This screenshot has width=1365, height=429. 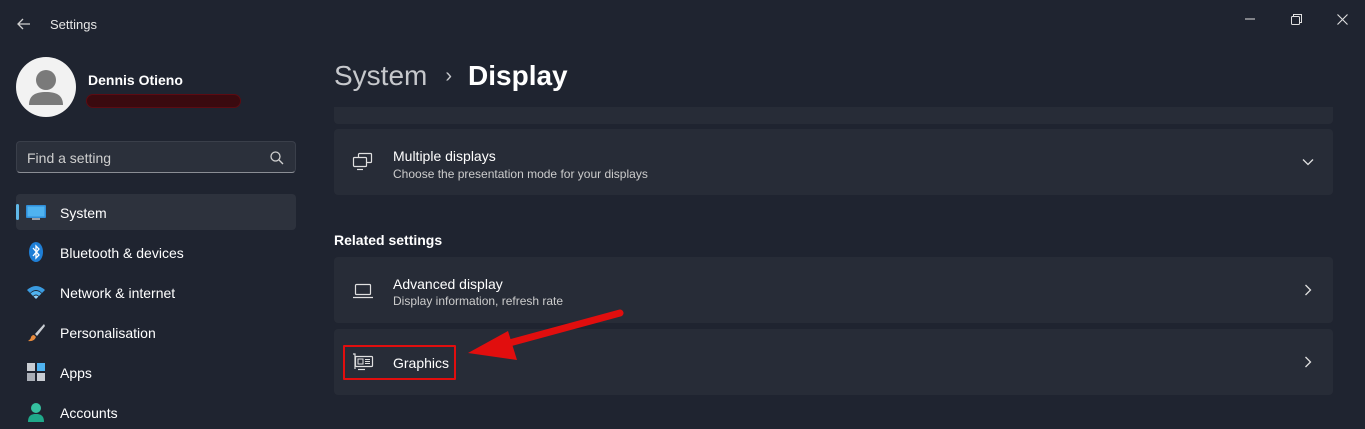 I want to click on sidebar-item-system: System, so click(x=156, y=212).